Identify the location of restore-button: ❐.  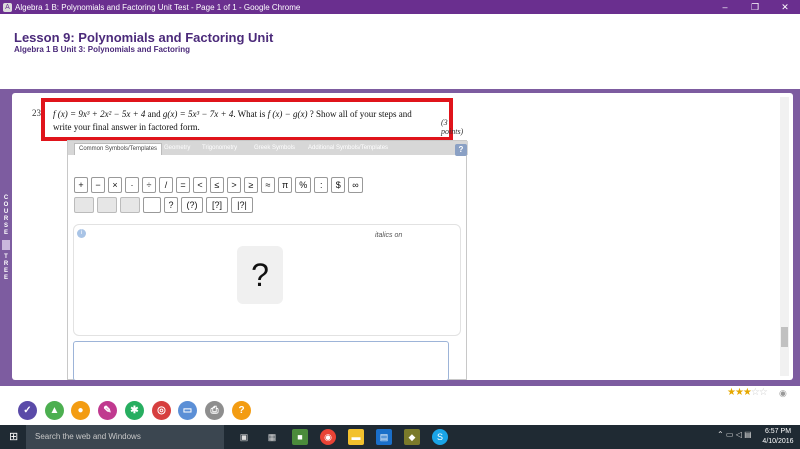
(755, 7).